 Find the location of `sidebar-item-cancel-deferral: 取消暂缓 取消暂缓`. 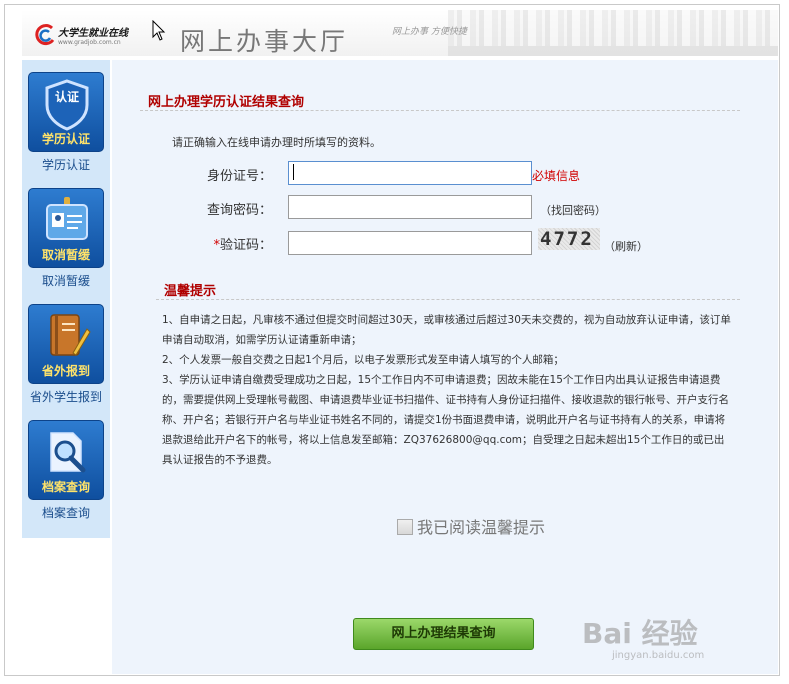

sidebar-item-cancel-deferral: 取消暂缓 取消暂缓 is located at coordinates (66, 238).